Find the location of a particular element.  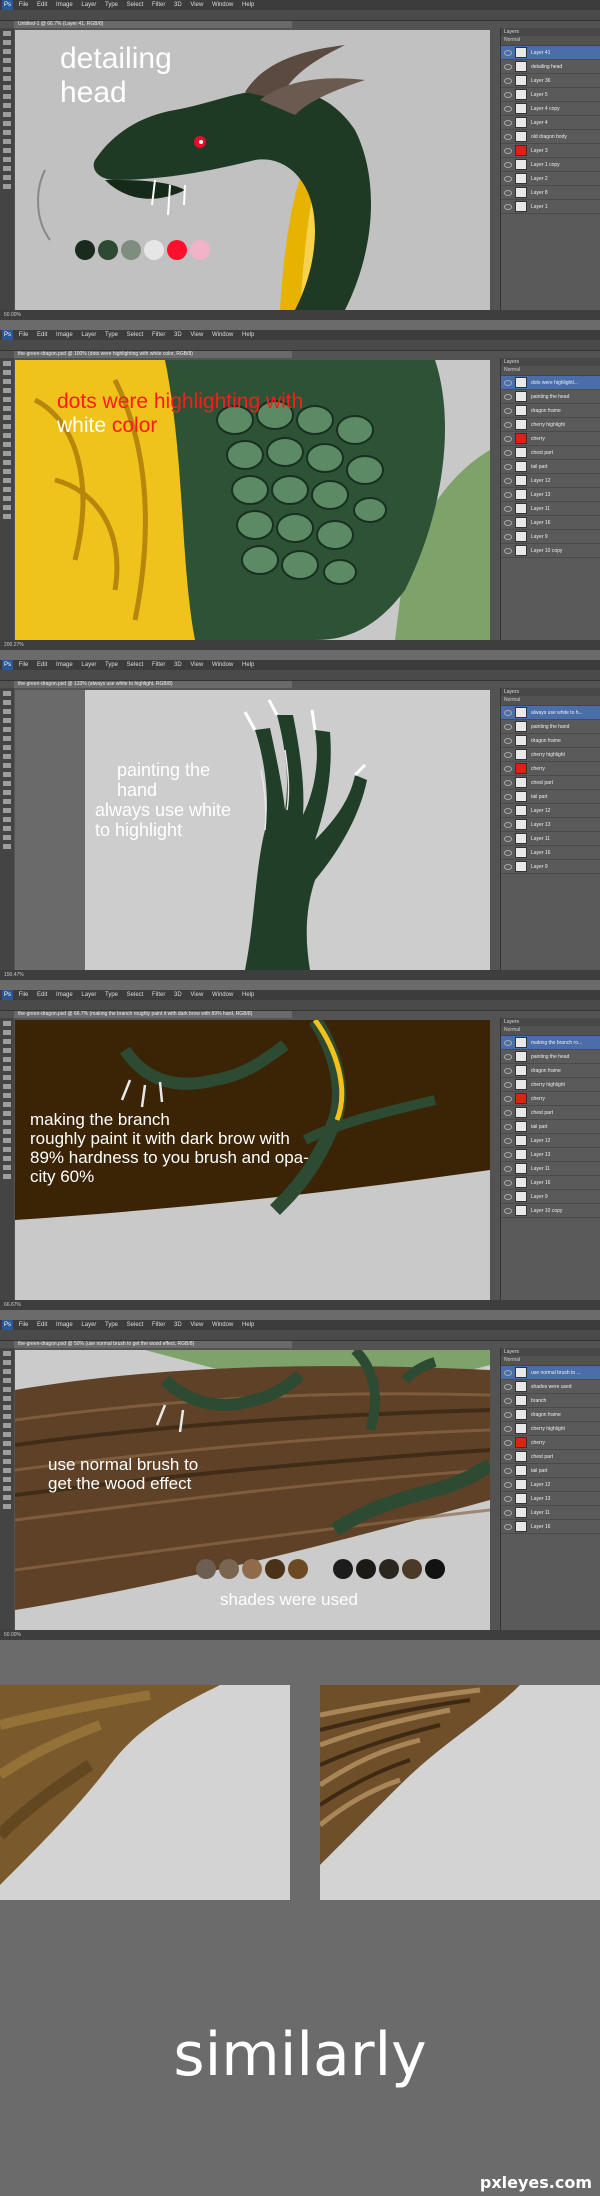

path-tool-icon is located at coordinates (7, 819).